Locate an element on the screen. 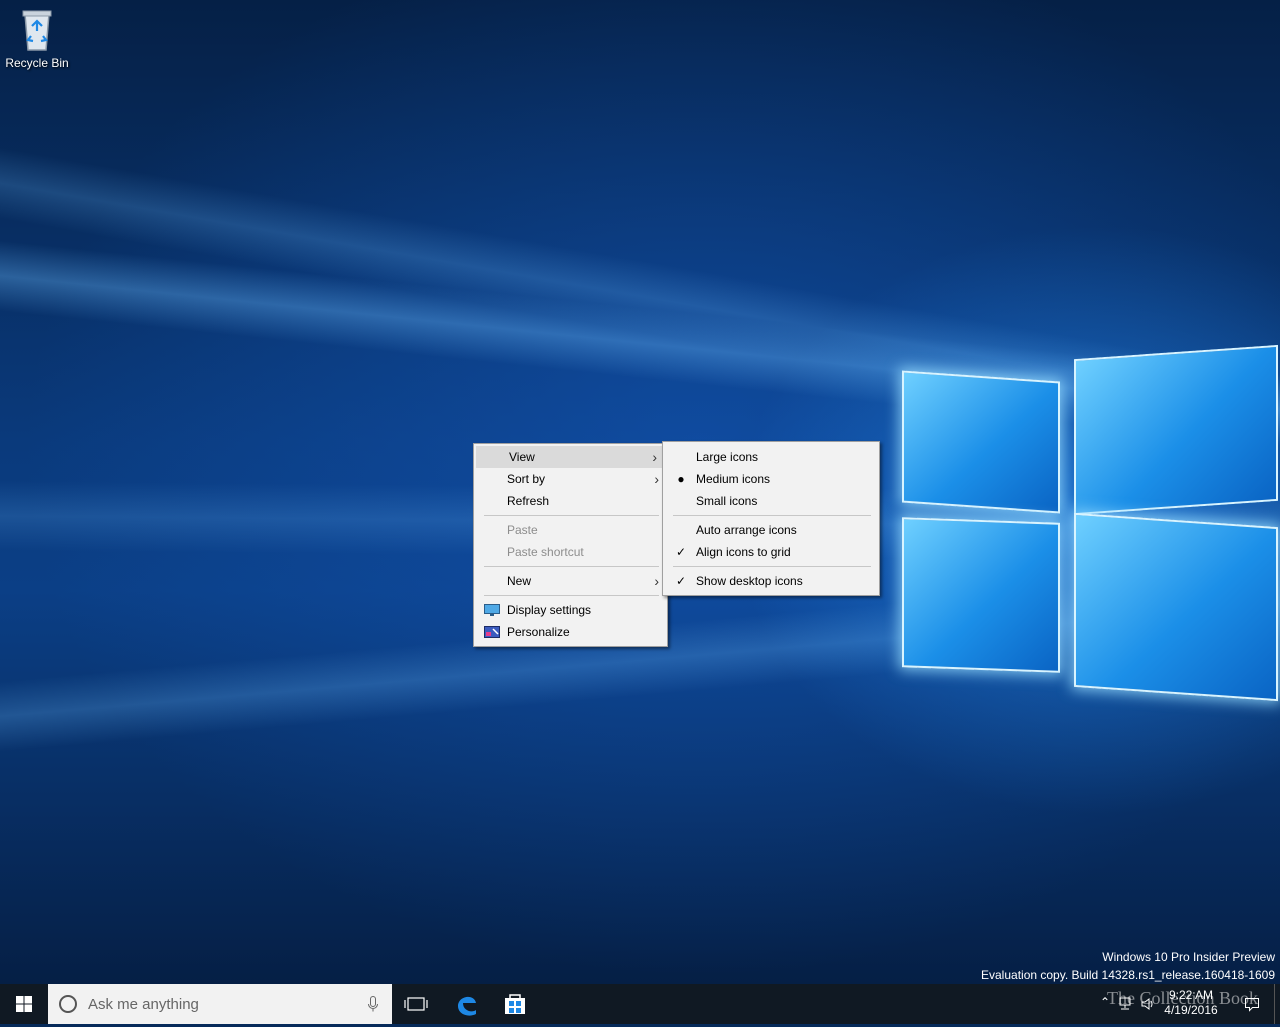  menu-item-personalize: Personalize is located at coordinates (570, 632).